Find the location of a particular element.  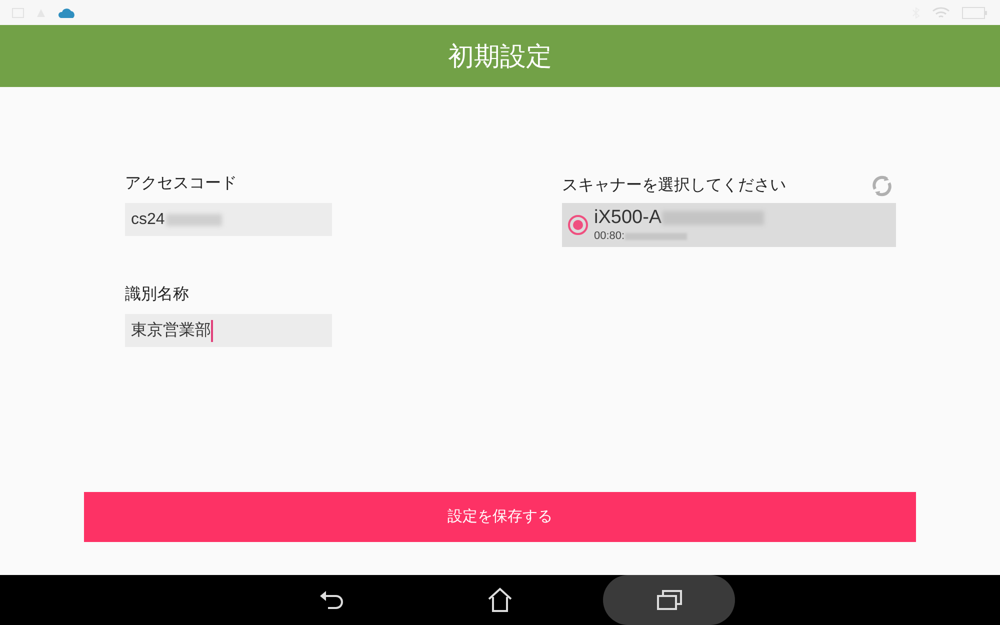

cloud-icon is located at coordinates (67, 12).